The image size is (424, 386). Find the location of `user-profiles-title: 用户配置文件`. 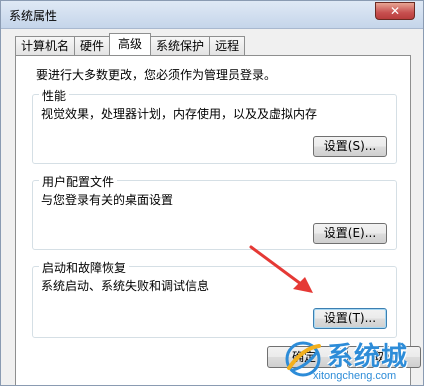

user-profiles-title: 用户配置文件 is located at coordinates (78, 181).